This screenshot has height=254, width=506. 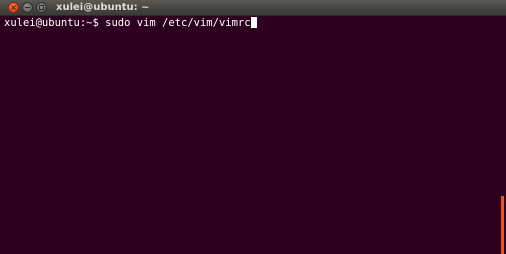 What do you see at coordinates (55, 23) in the screenshot?
I see `shell-prompt: xulei@ubuntu:~$` at bounding box center [55, 23].